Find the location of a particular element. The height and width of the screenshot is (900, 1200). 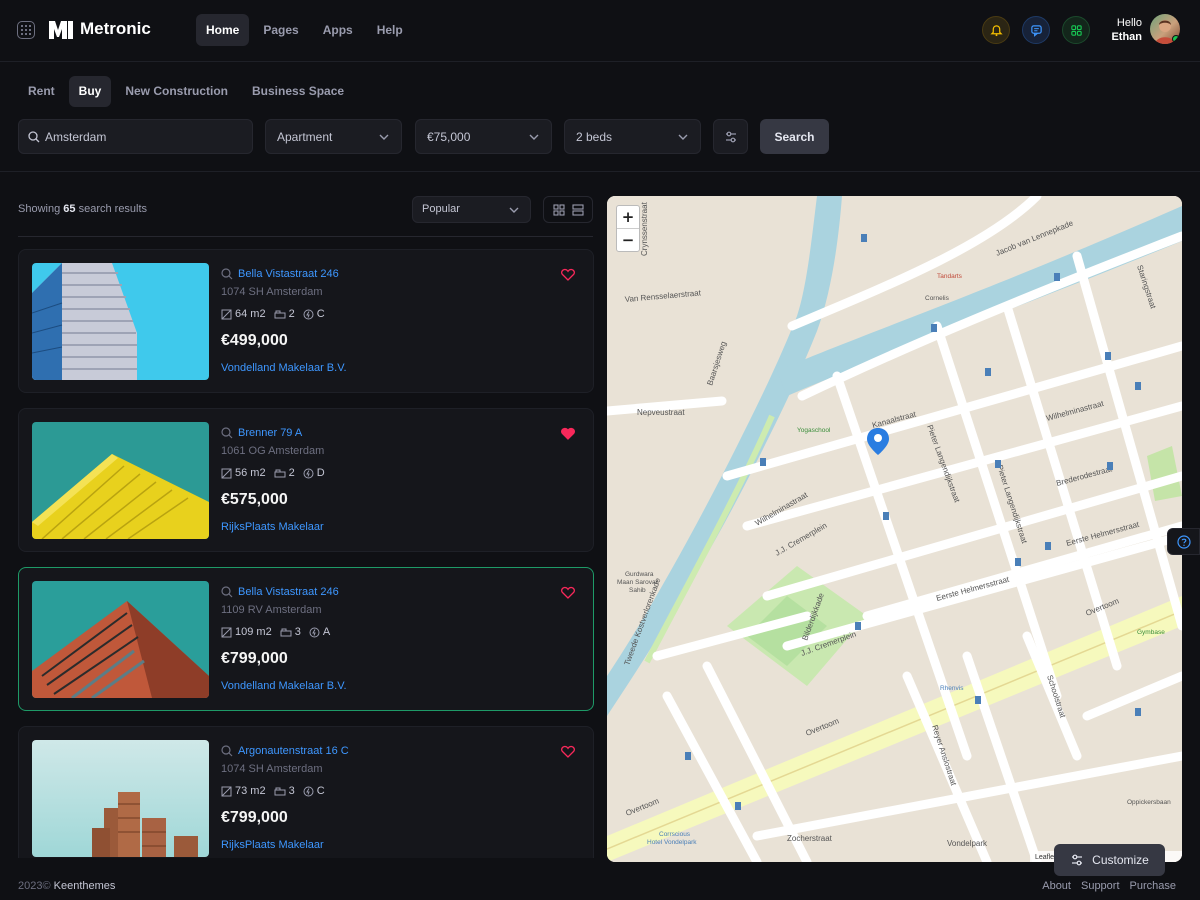

footer-link-purchase: Purchase is located at coordinates (1153, 886).